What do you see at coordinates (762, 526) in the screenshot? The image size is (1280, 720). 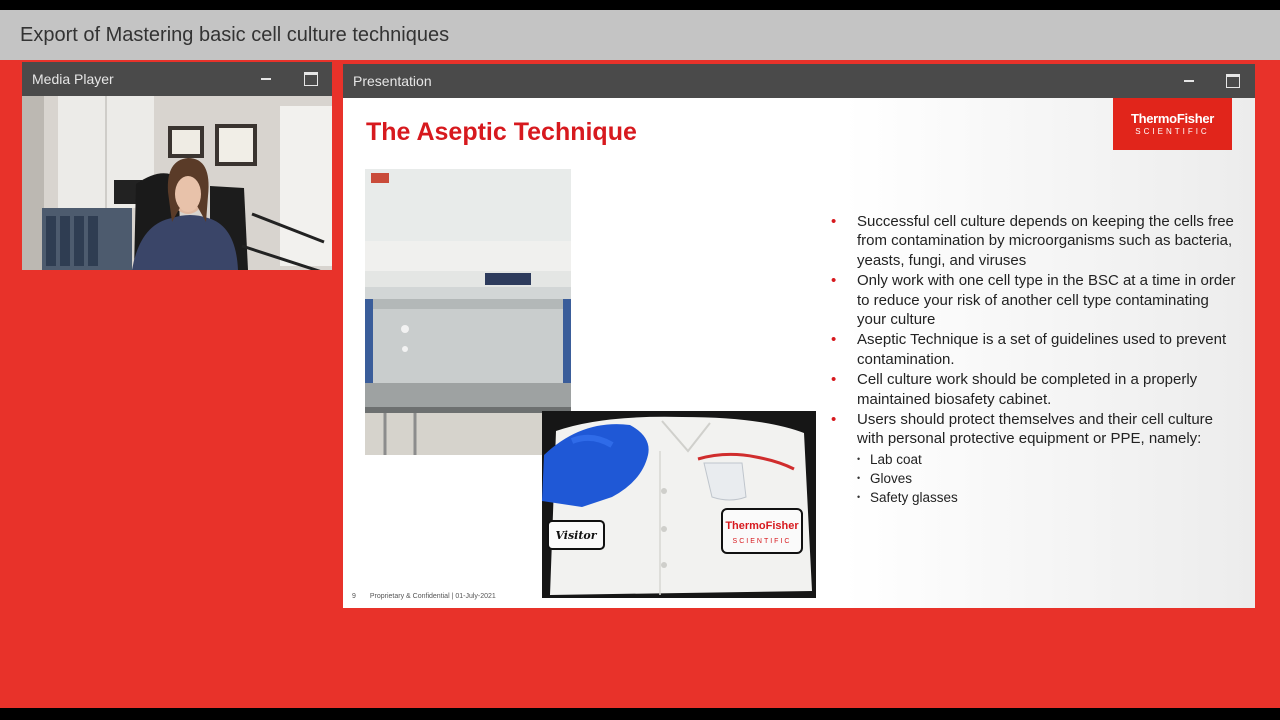 I see `patch-brand-line1: ThermoFisher` at bounding box center [762, 526].